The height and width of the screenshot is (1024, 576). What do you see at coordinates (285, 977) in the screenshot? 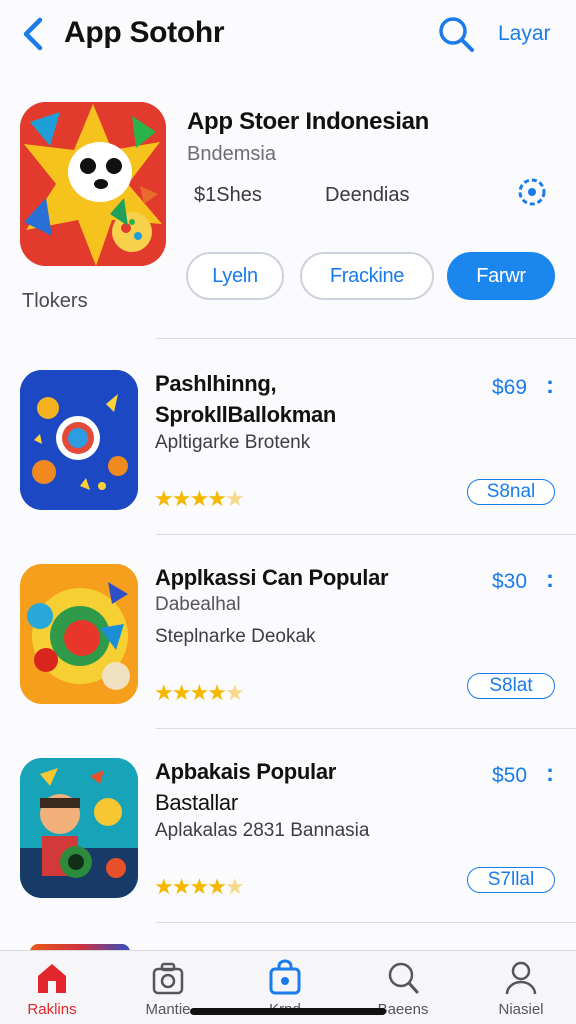
I see `bag-icon` at bounding box center [285, 977].